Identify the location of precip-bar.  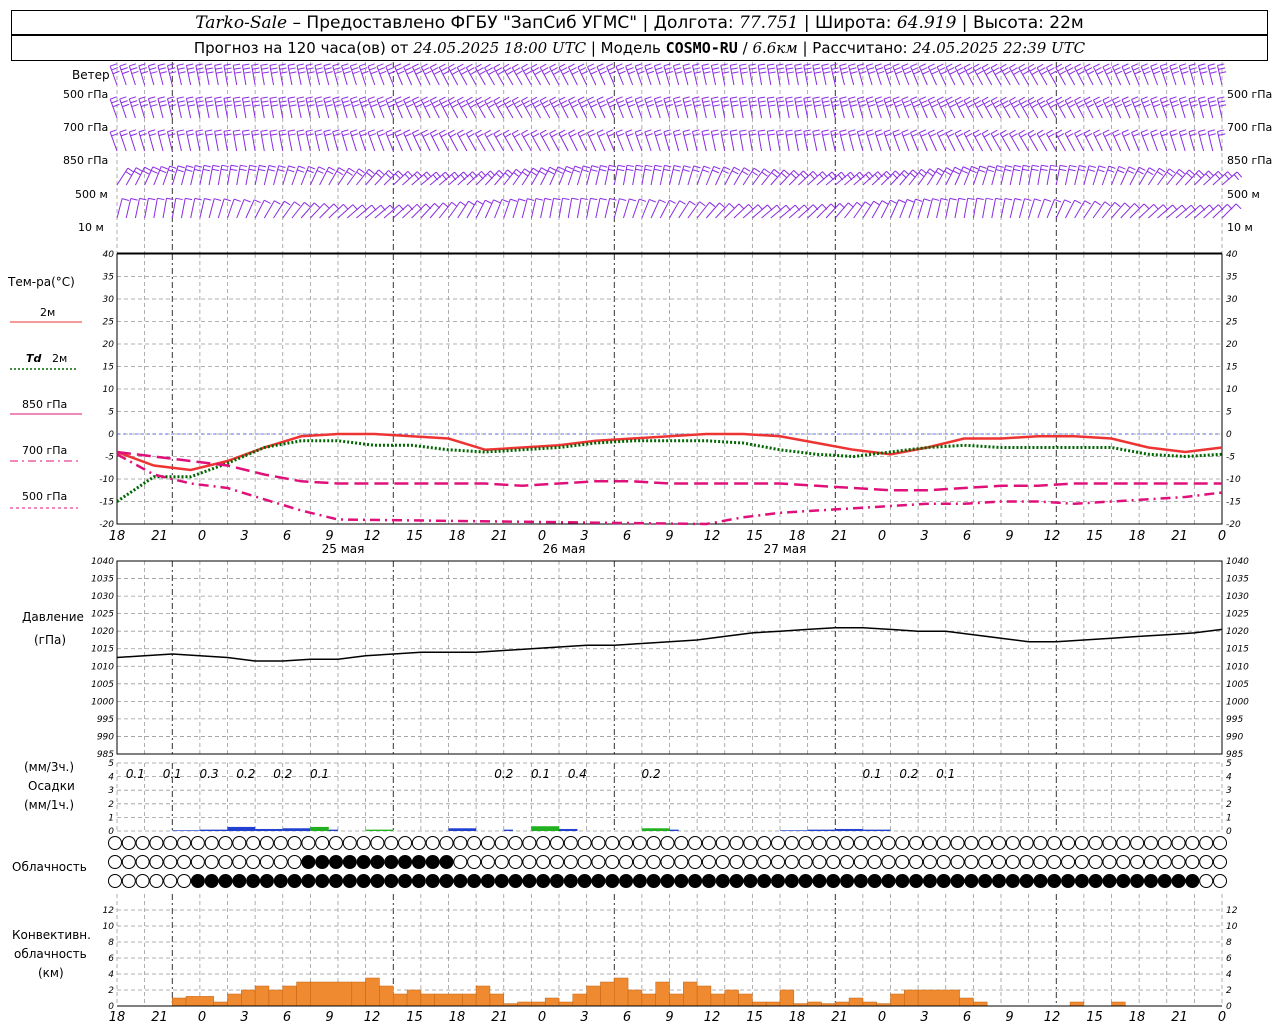
(269, 829).